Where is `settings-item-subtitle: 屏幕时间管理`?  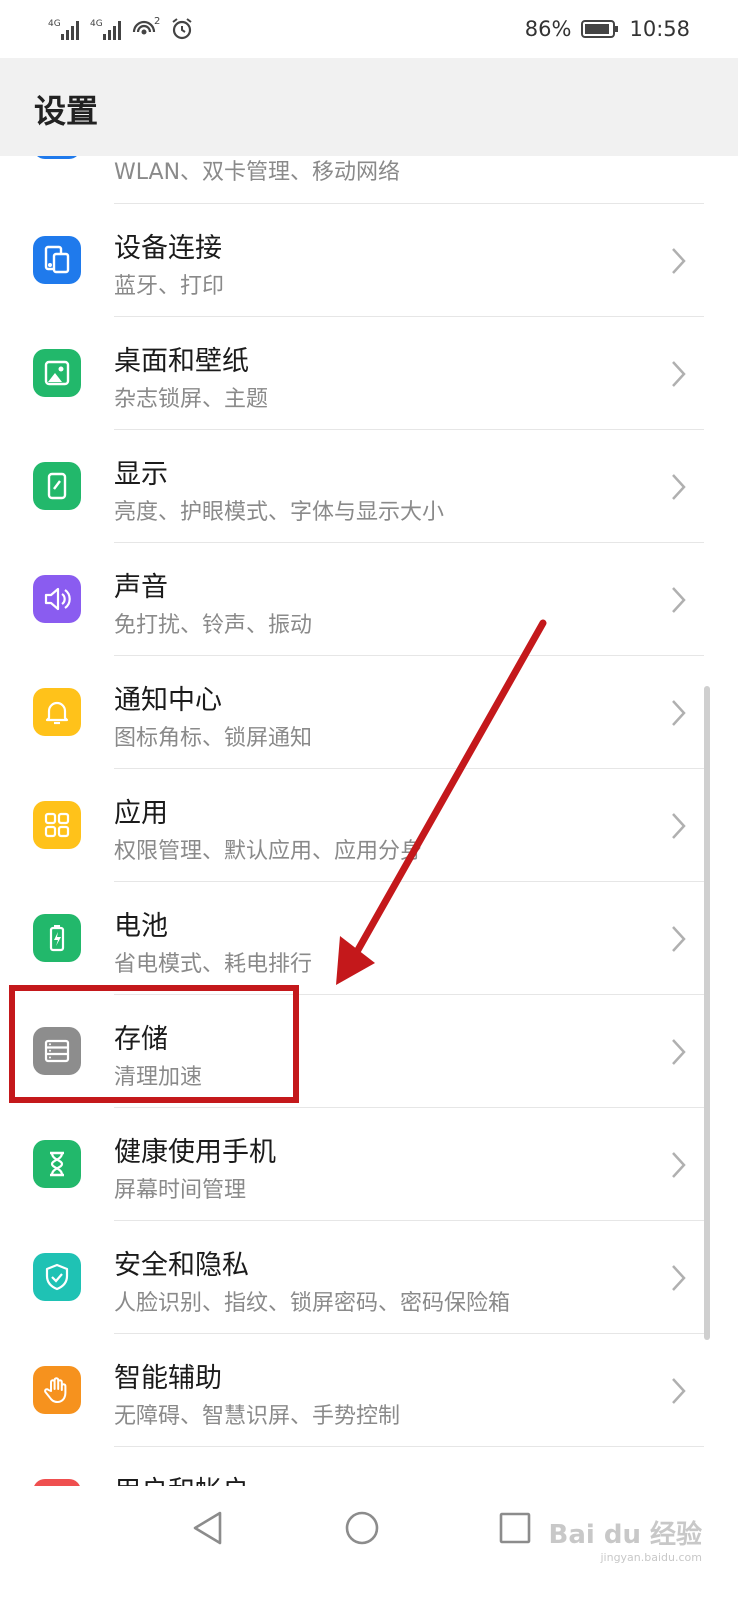 settings-item-subtitle: 屏幕时间管理 is located at coordinates (180, 1190).